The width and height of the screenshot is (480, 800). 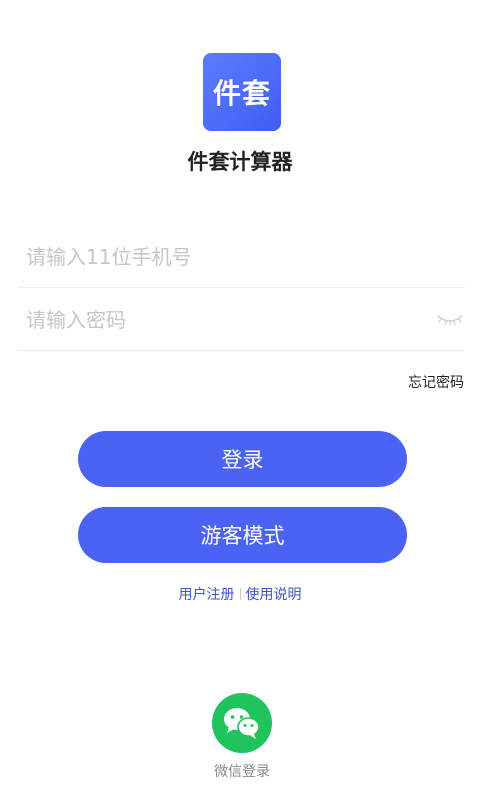 I want to click on phone-field-row, so click(x=241, y=257).